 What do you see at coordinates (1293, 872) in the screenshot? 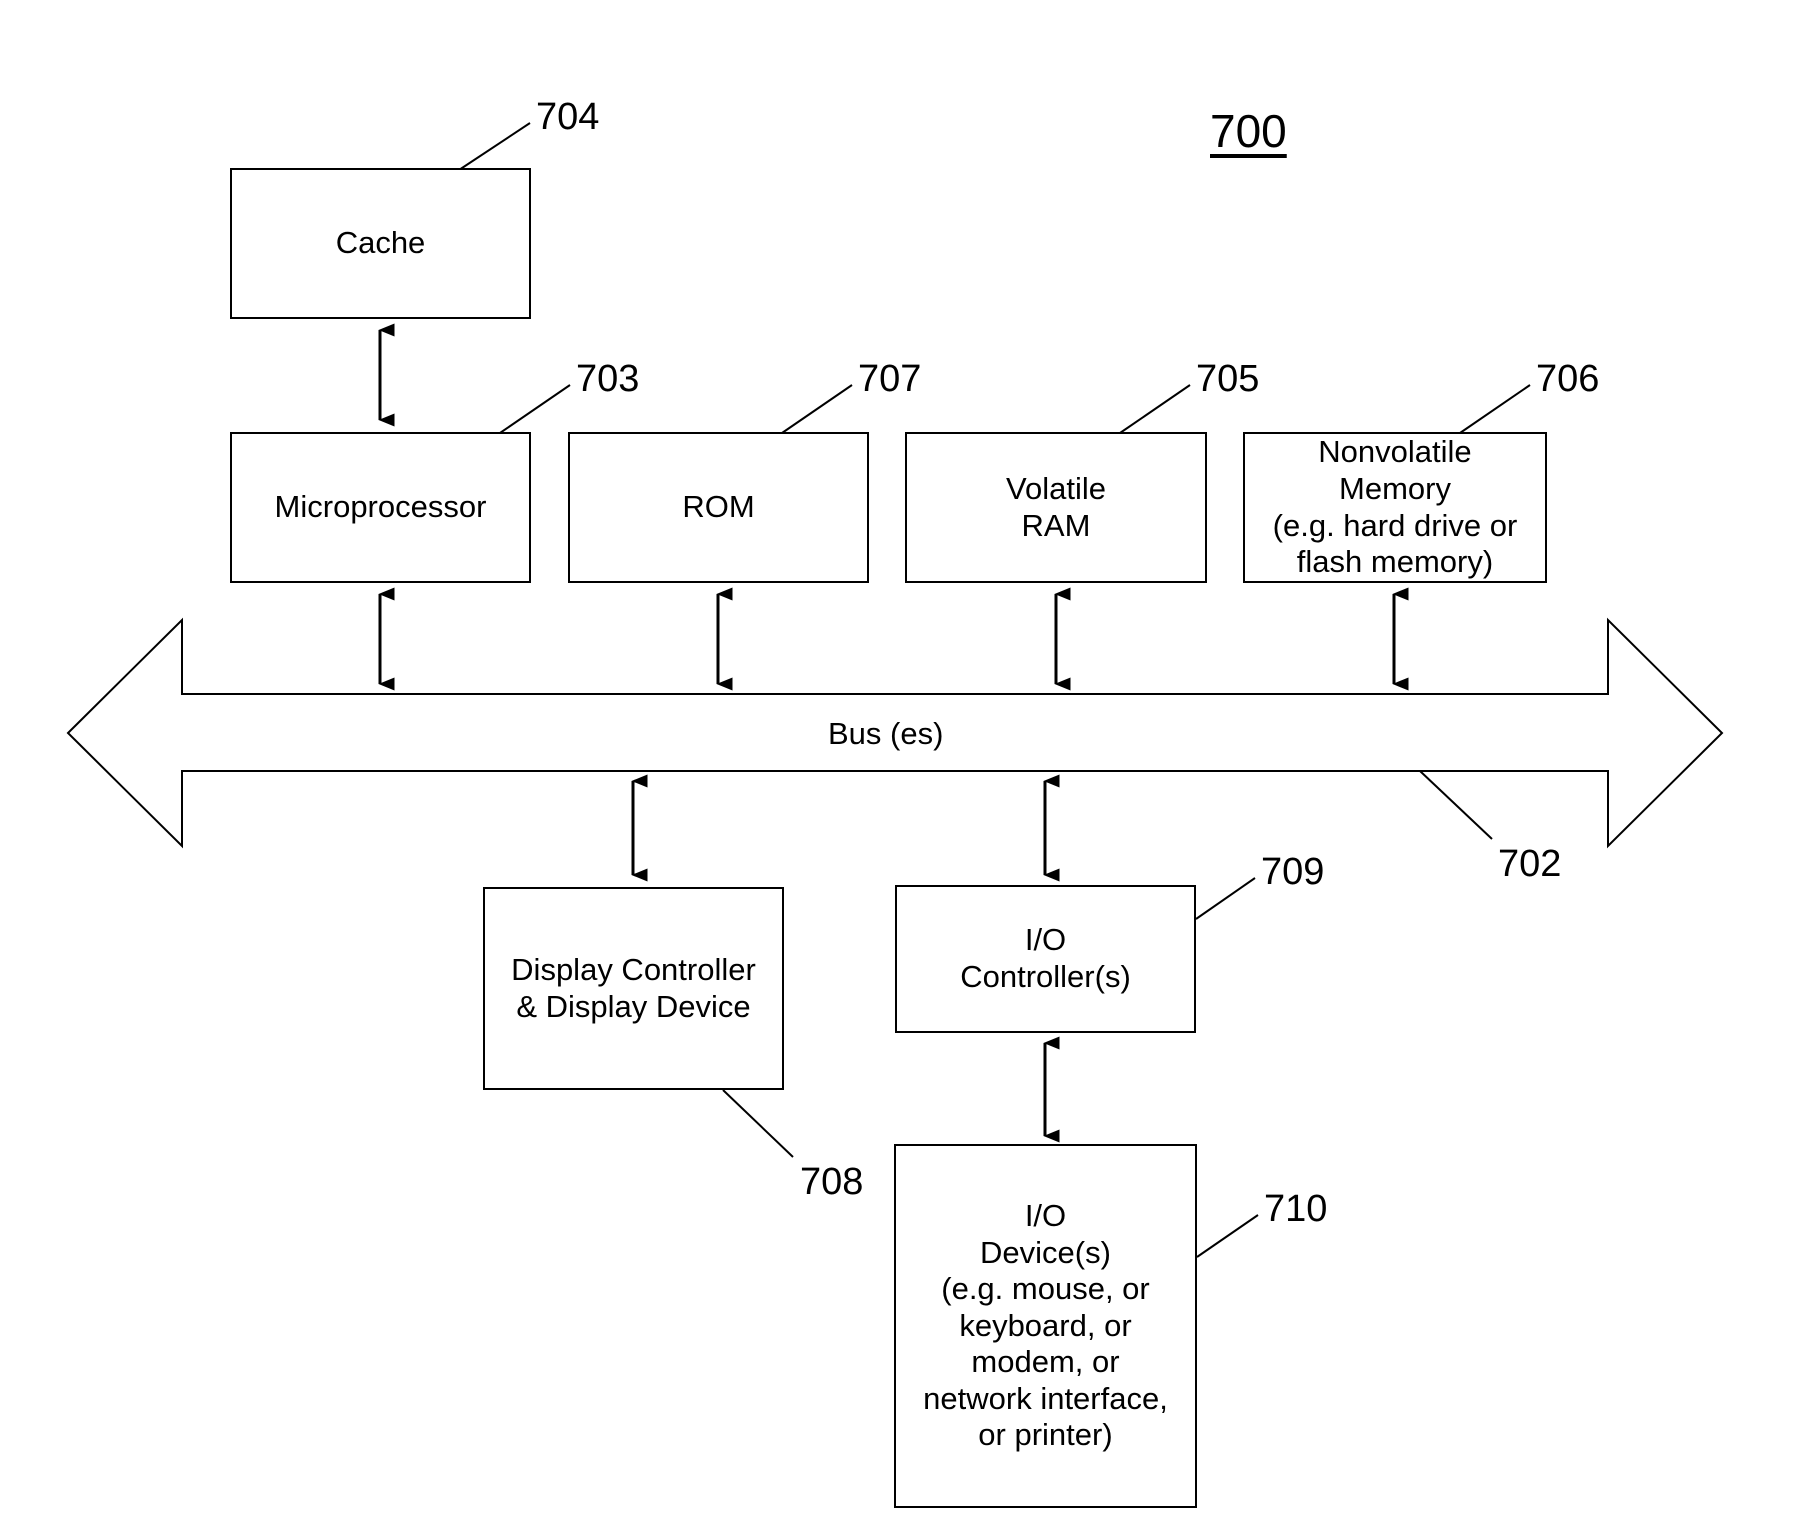
I see `ref-709: 709` at bounding box center [1293, 872].